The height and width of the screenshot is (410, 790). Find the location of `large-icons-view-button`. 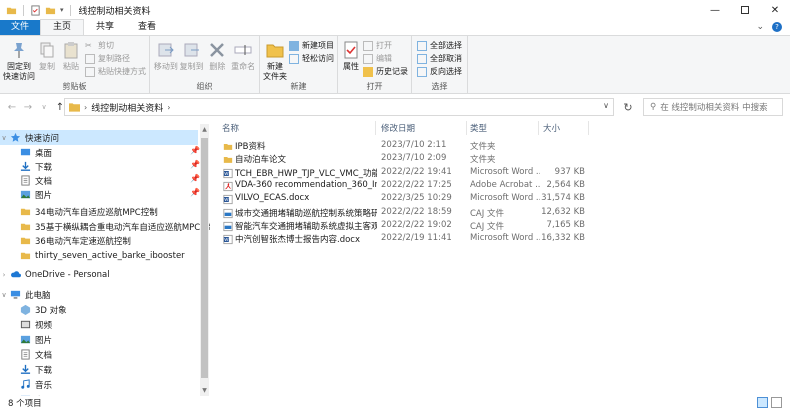

large-icons-view-button is located at coordinates (776, 402).